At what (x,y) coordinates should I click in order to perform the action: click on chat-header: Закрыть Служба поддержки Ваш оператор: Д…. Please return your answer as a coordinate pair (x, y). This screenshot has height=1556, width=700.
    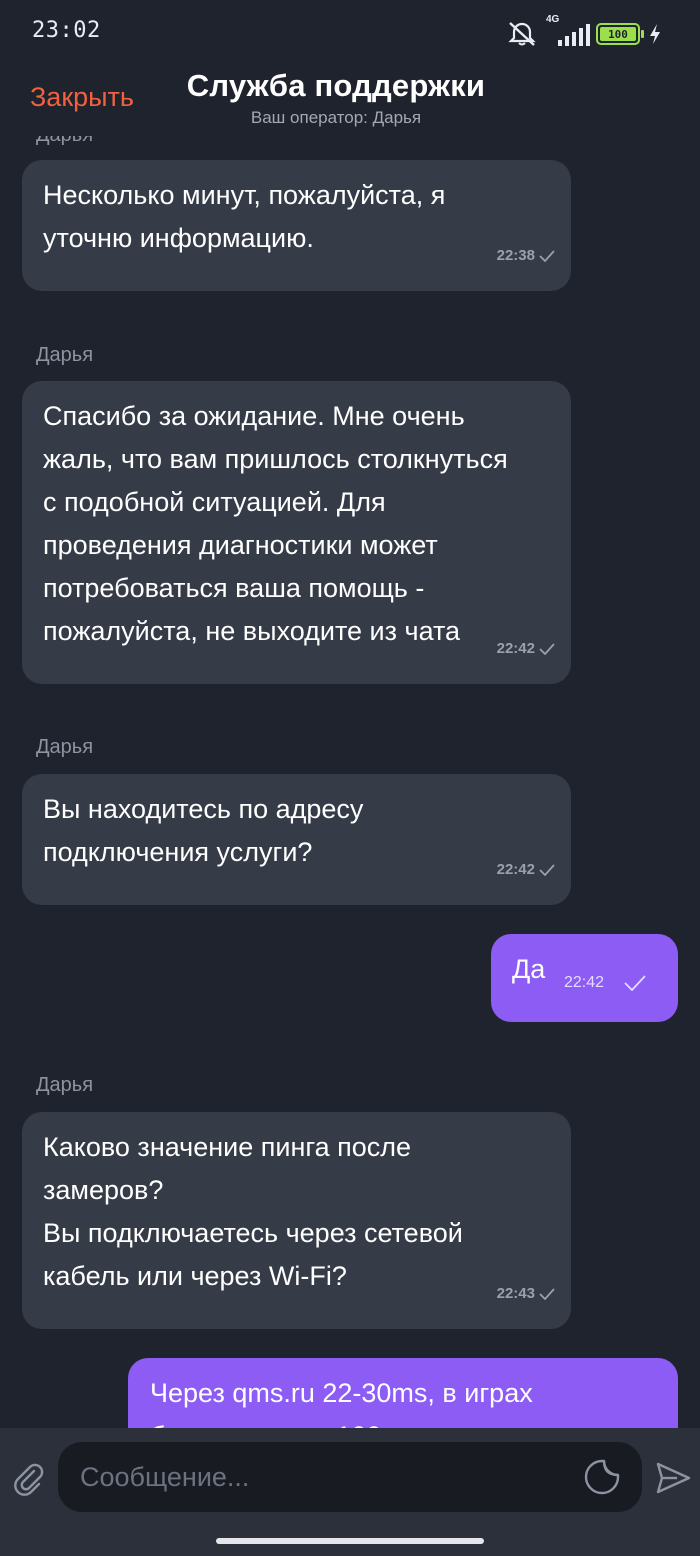
    Looking at the image, I should click on (350, 100).